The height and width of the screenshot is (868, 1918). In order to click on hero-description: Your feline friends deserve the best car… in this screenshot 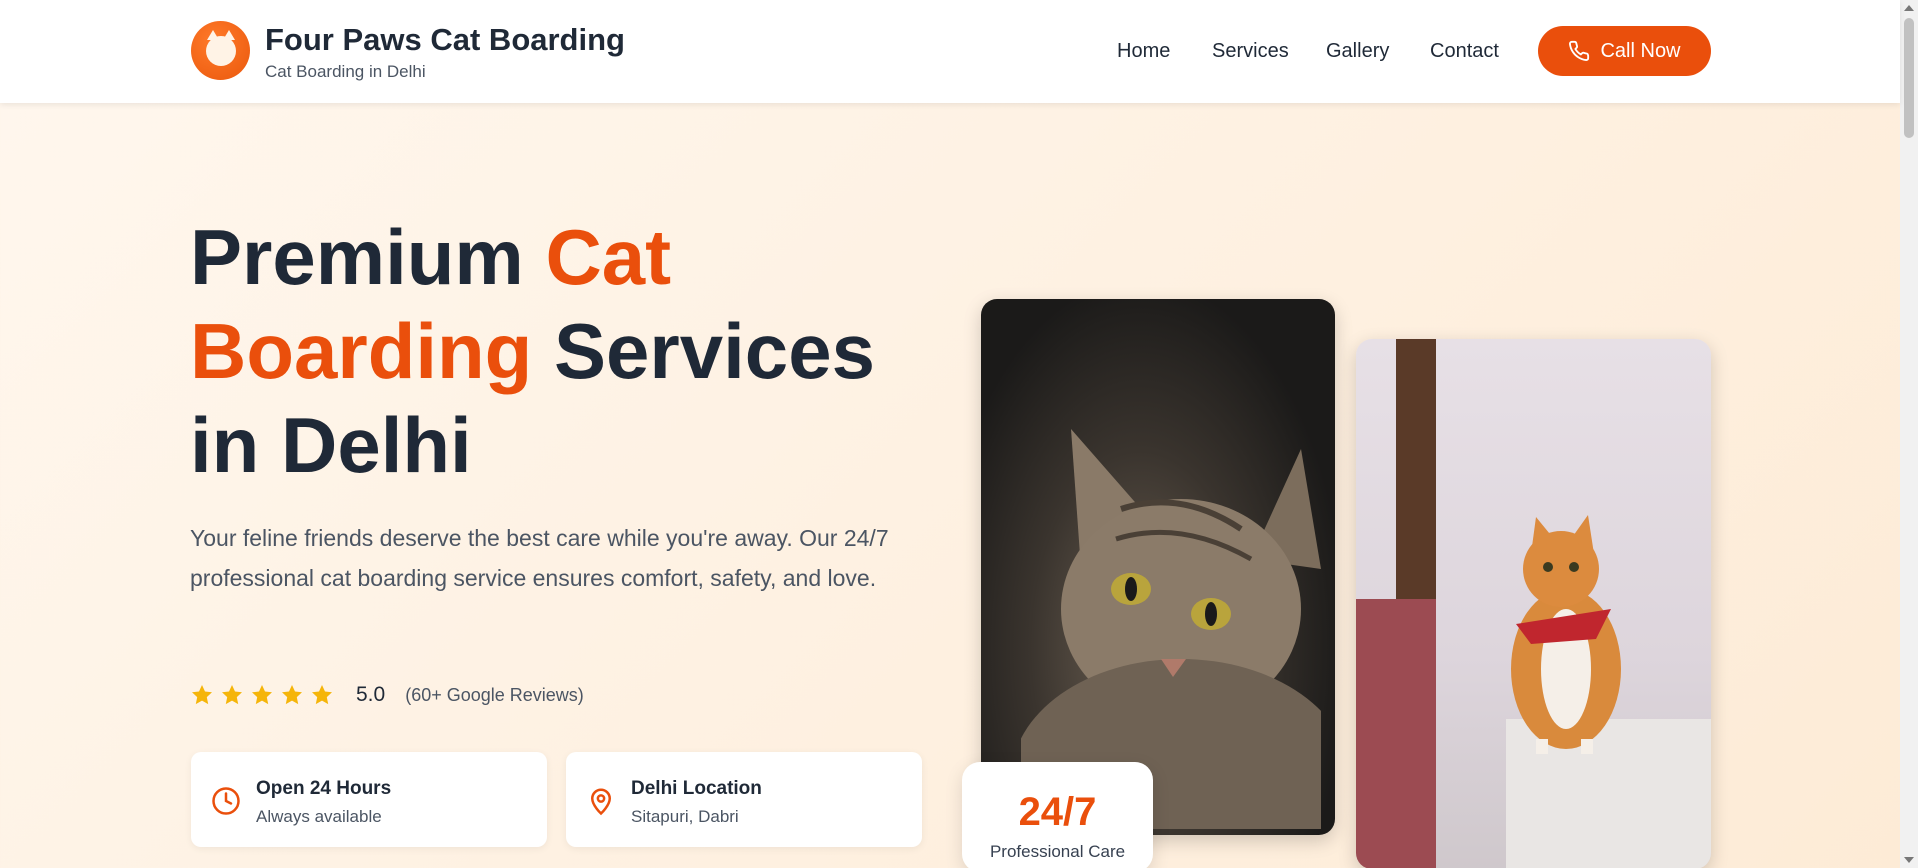, I will do `click(539, 558)`.